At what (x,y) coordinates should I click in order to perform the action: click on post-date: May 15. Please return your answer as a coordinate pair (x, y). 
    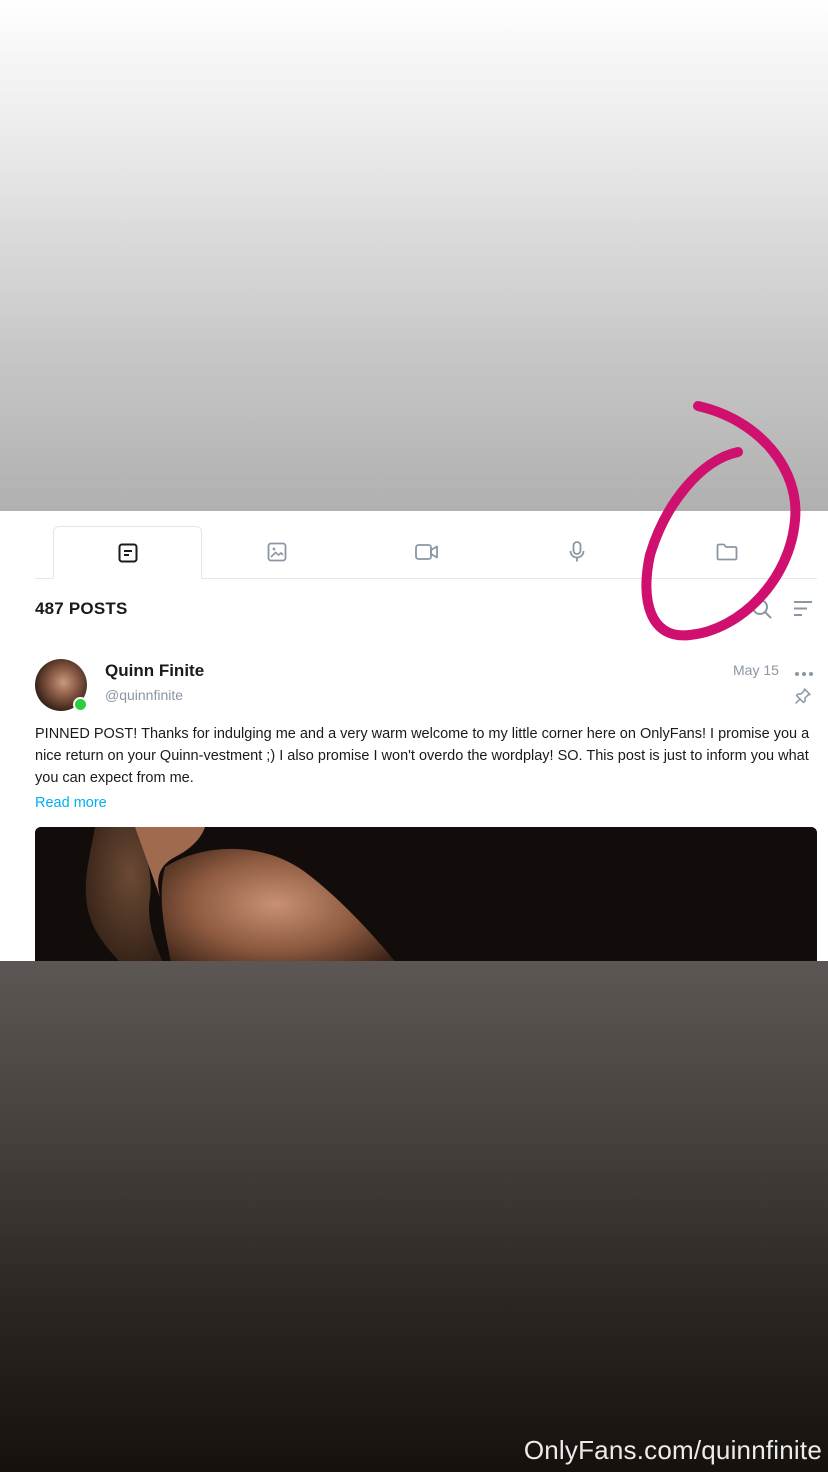
    Looking at the image, I should click on (756, 670).